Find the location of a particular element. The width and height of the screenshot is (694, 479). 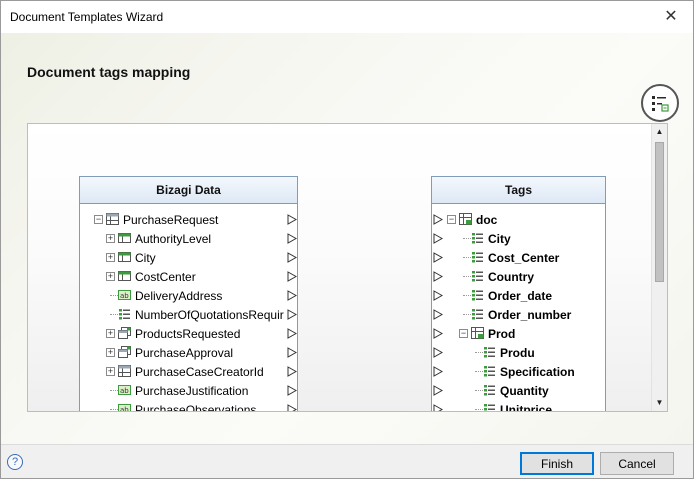

tree-row-city: + City is located at coordinates (189, 257).